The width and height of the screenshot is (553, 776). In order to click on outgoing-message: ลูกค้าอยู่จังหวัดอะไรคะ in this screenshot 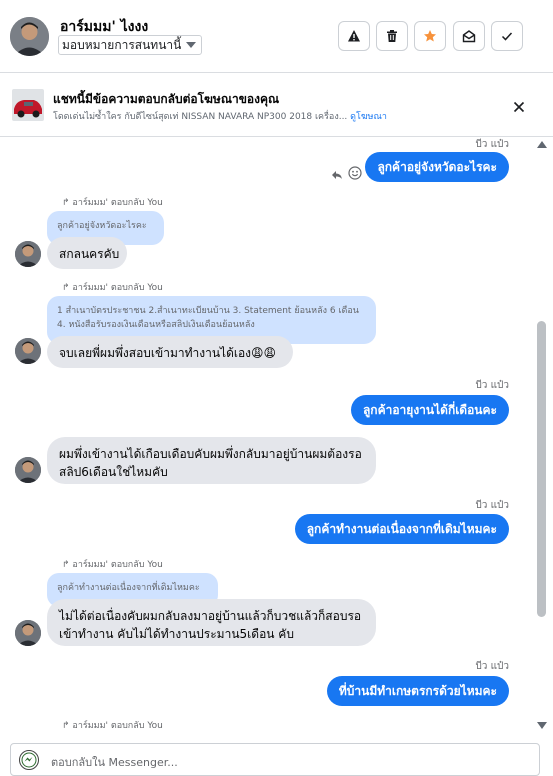, I will do `click(437, 167)`.